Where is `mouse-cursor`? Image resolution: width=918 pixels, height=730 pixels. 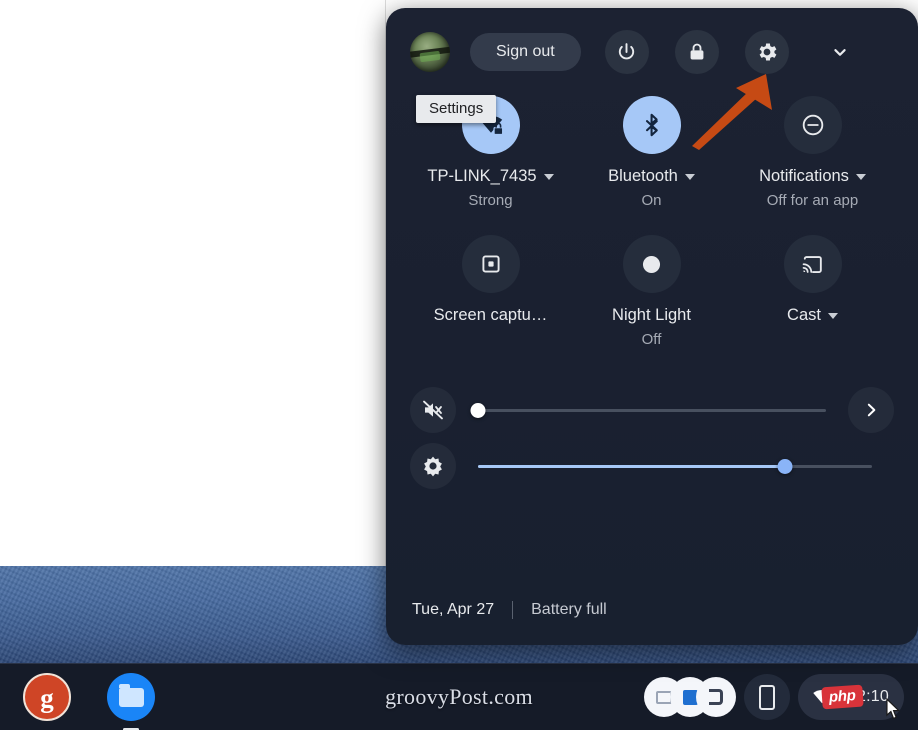 mouse-cursor is located at coordinates (893, 709).